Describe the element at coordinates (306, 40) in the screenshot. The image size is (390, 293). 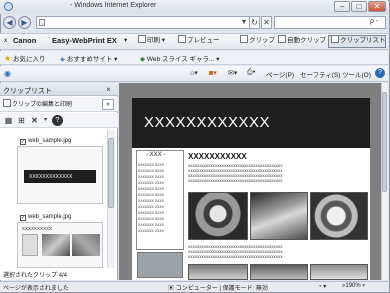
I see `auto-clip-label: 自動クリップ` at that location.